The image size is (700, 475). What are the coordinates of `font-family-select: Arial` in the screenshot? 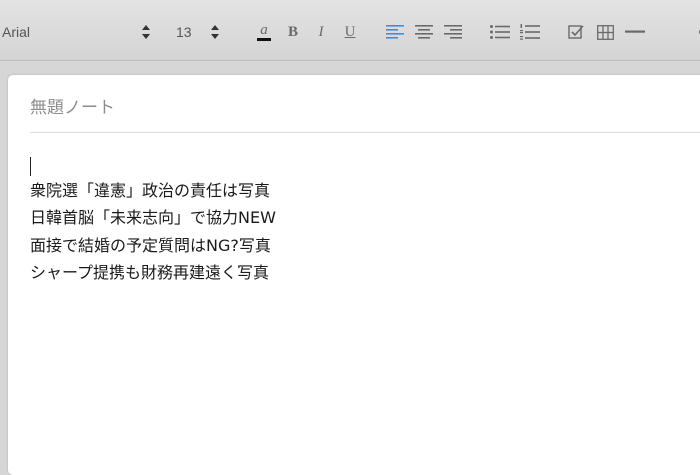 It's located at (16, 32).